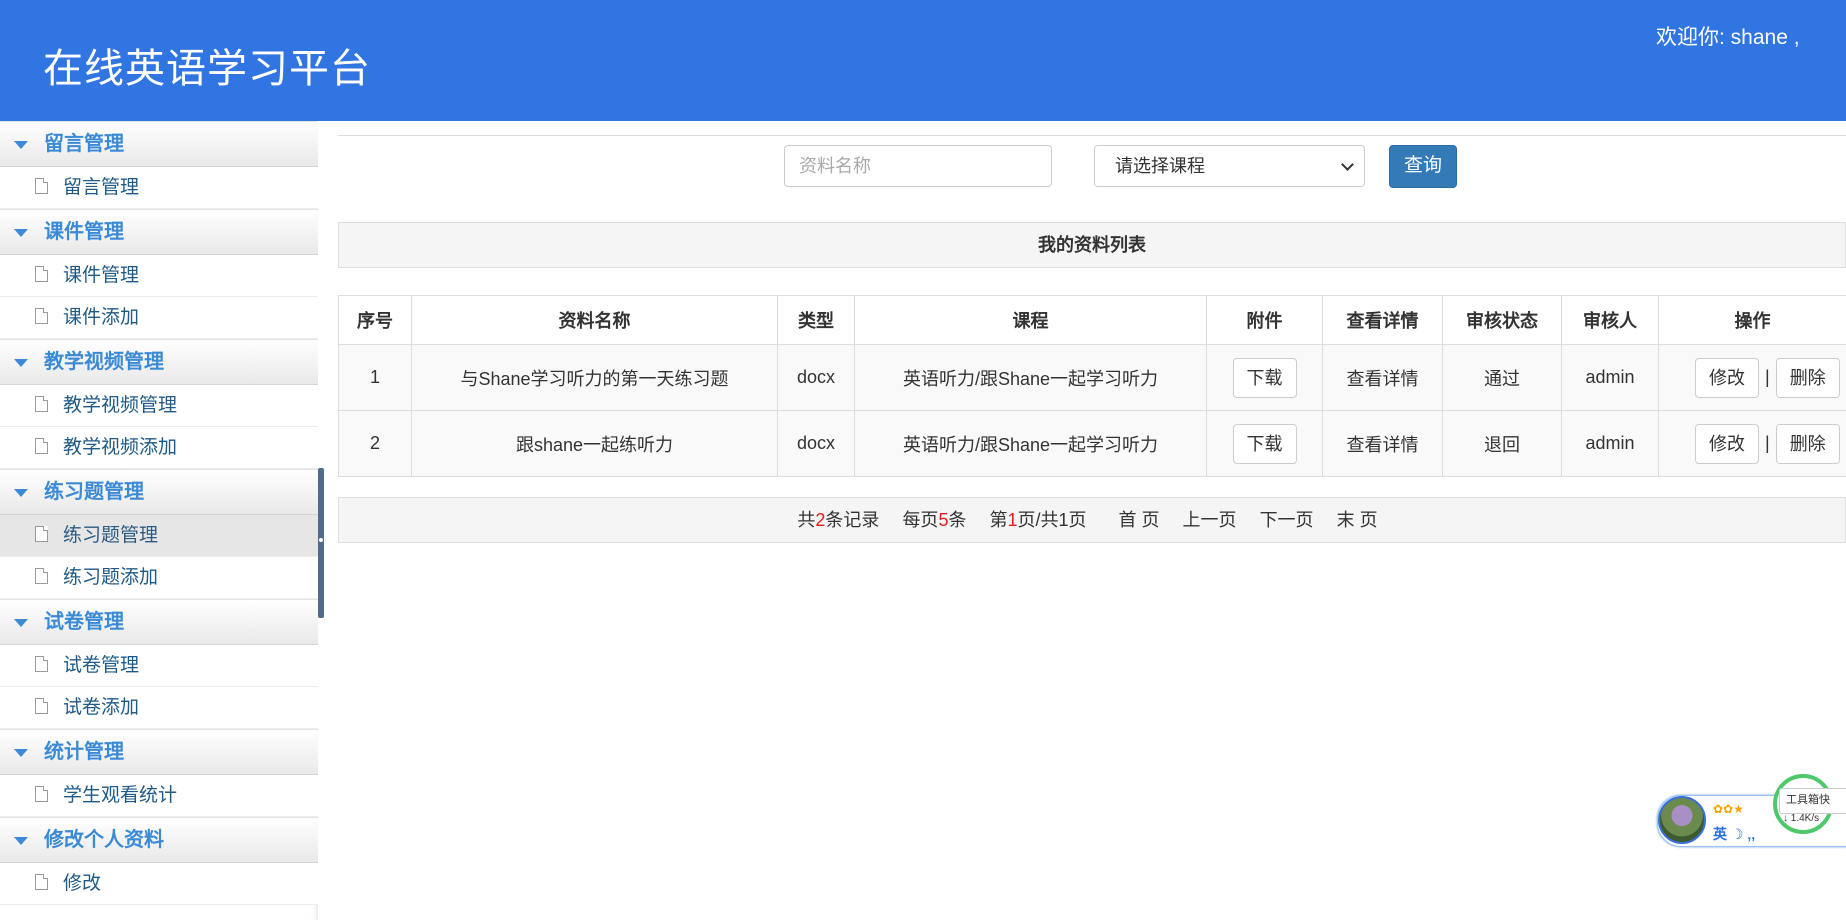  I want to click on sidebar-item-courseware-add: 课件添加, so click(159, 318).